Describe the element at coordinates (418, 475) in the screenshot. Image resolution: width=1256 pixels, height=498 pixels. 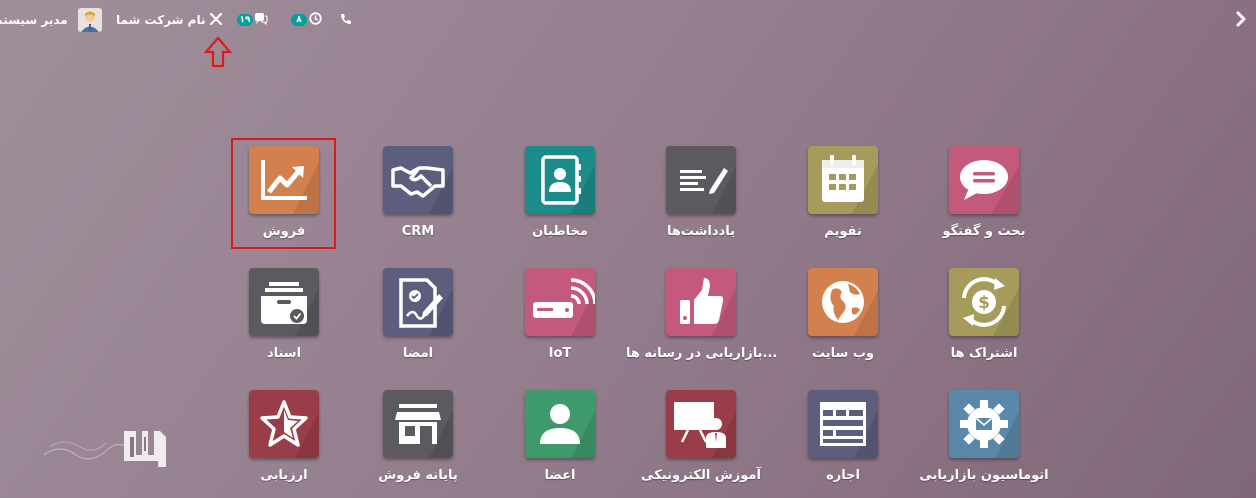
I see `app-label: پایانه فروش` at that location.